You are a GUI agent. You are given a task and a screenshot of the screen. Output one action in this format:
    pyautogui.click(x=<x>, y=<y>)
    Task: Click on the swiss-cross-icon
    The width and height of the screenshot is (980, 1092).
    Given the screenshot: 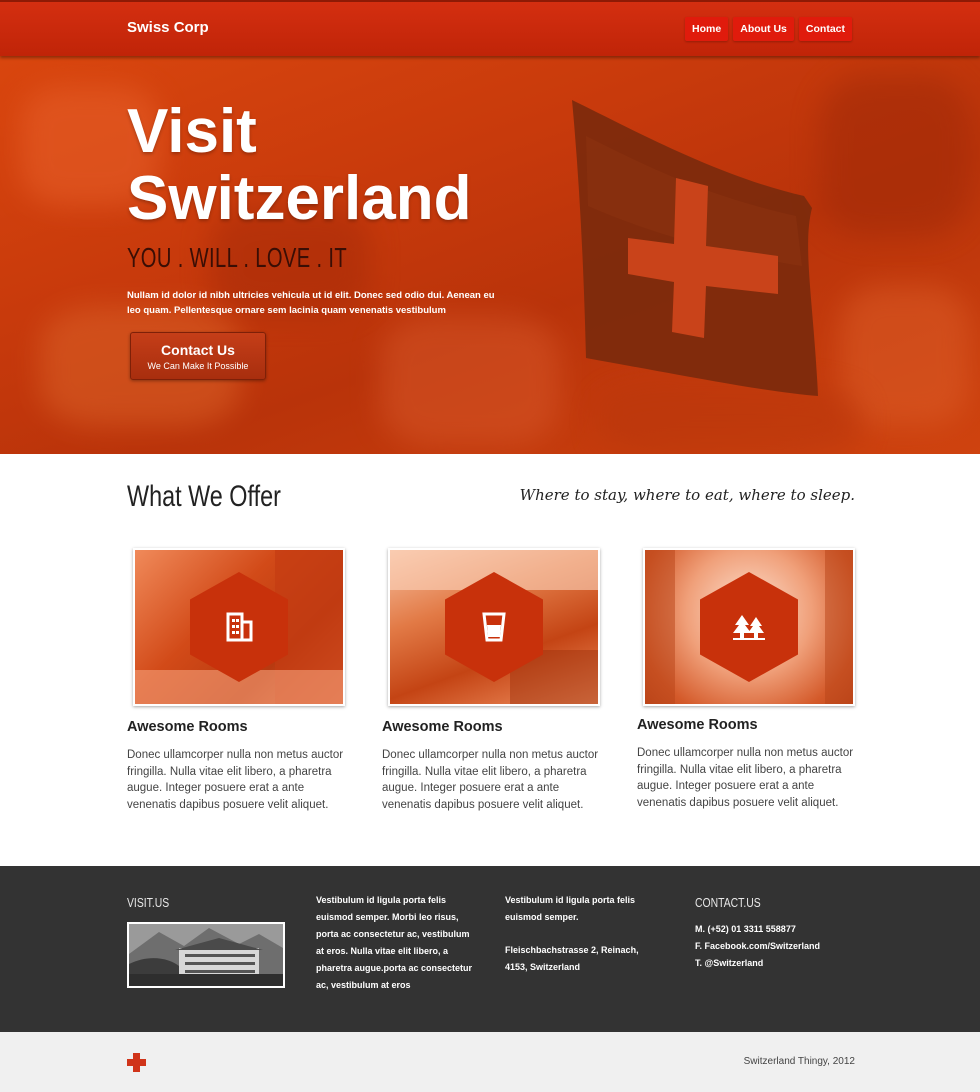 What is the action you would take?
    pyautogui.click(x=136, y=1062)
    